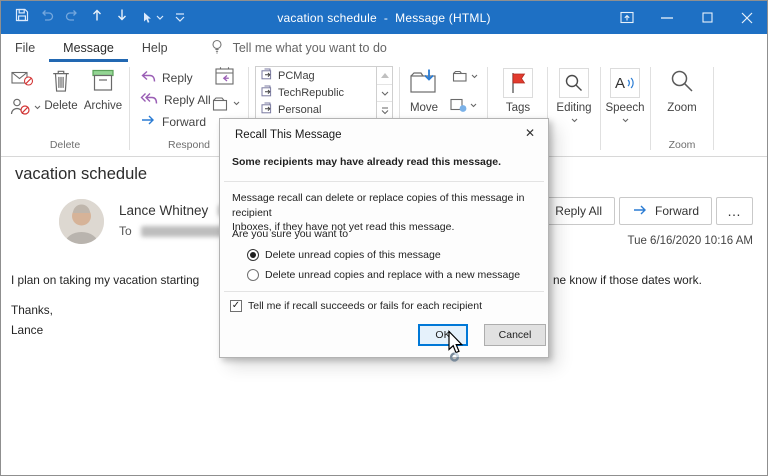 This screenshot has width=768, height=476. Describe the element at coordinates (384, 110) in the screenshot. I see `gallery-more-icon` at that location.